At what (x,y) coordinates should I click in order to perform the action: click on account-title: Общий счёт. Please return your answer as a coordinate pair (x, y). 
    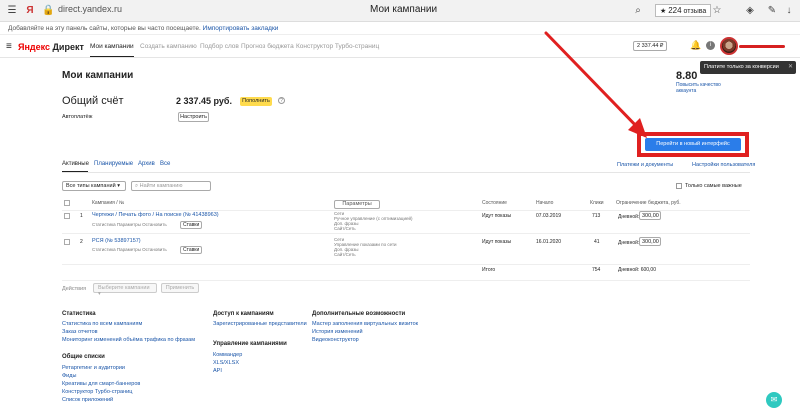
    Looking at the image, I should click on (93, 101).